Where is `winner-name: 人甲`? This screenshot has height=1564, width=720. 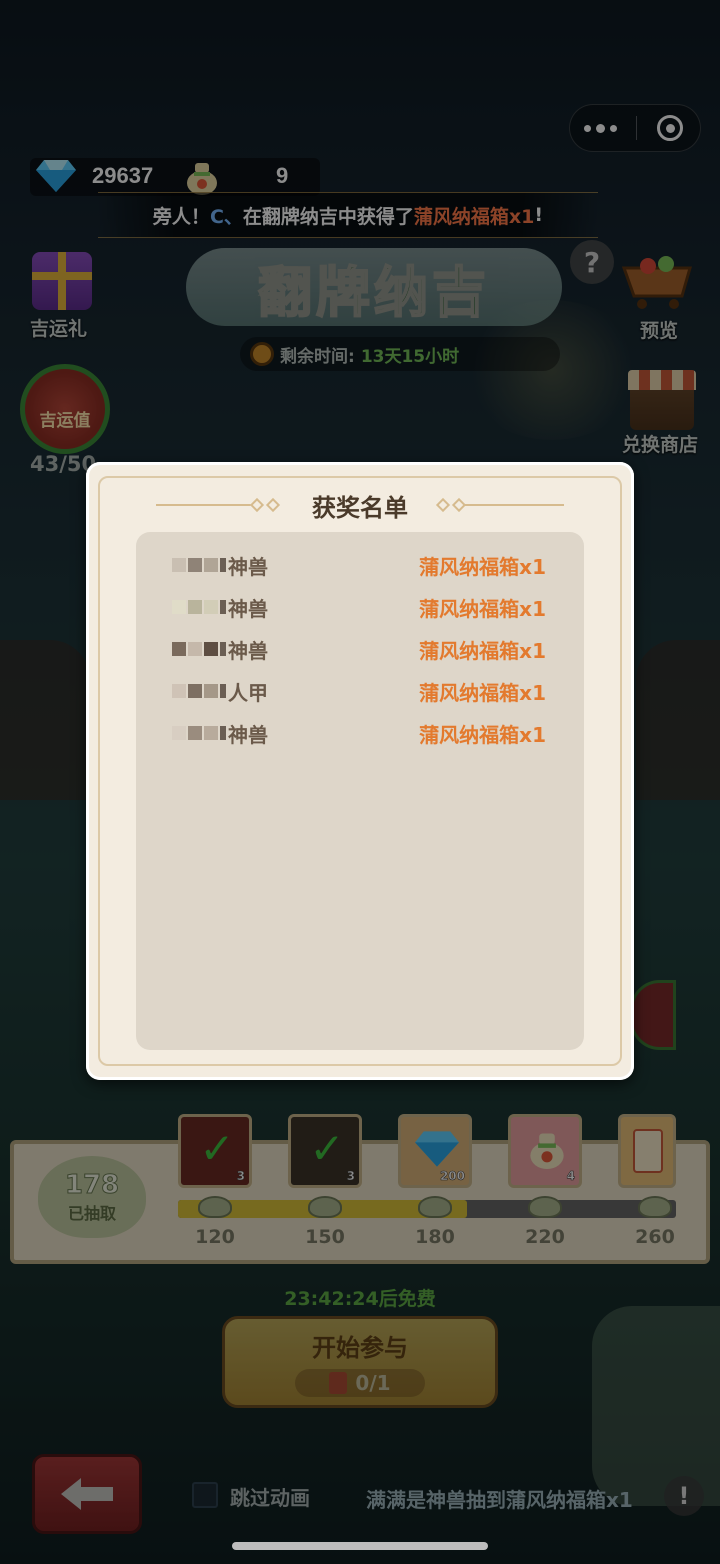 winner-name: 人甲 is located at coordinates (220, 691).